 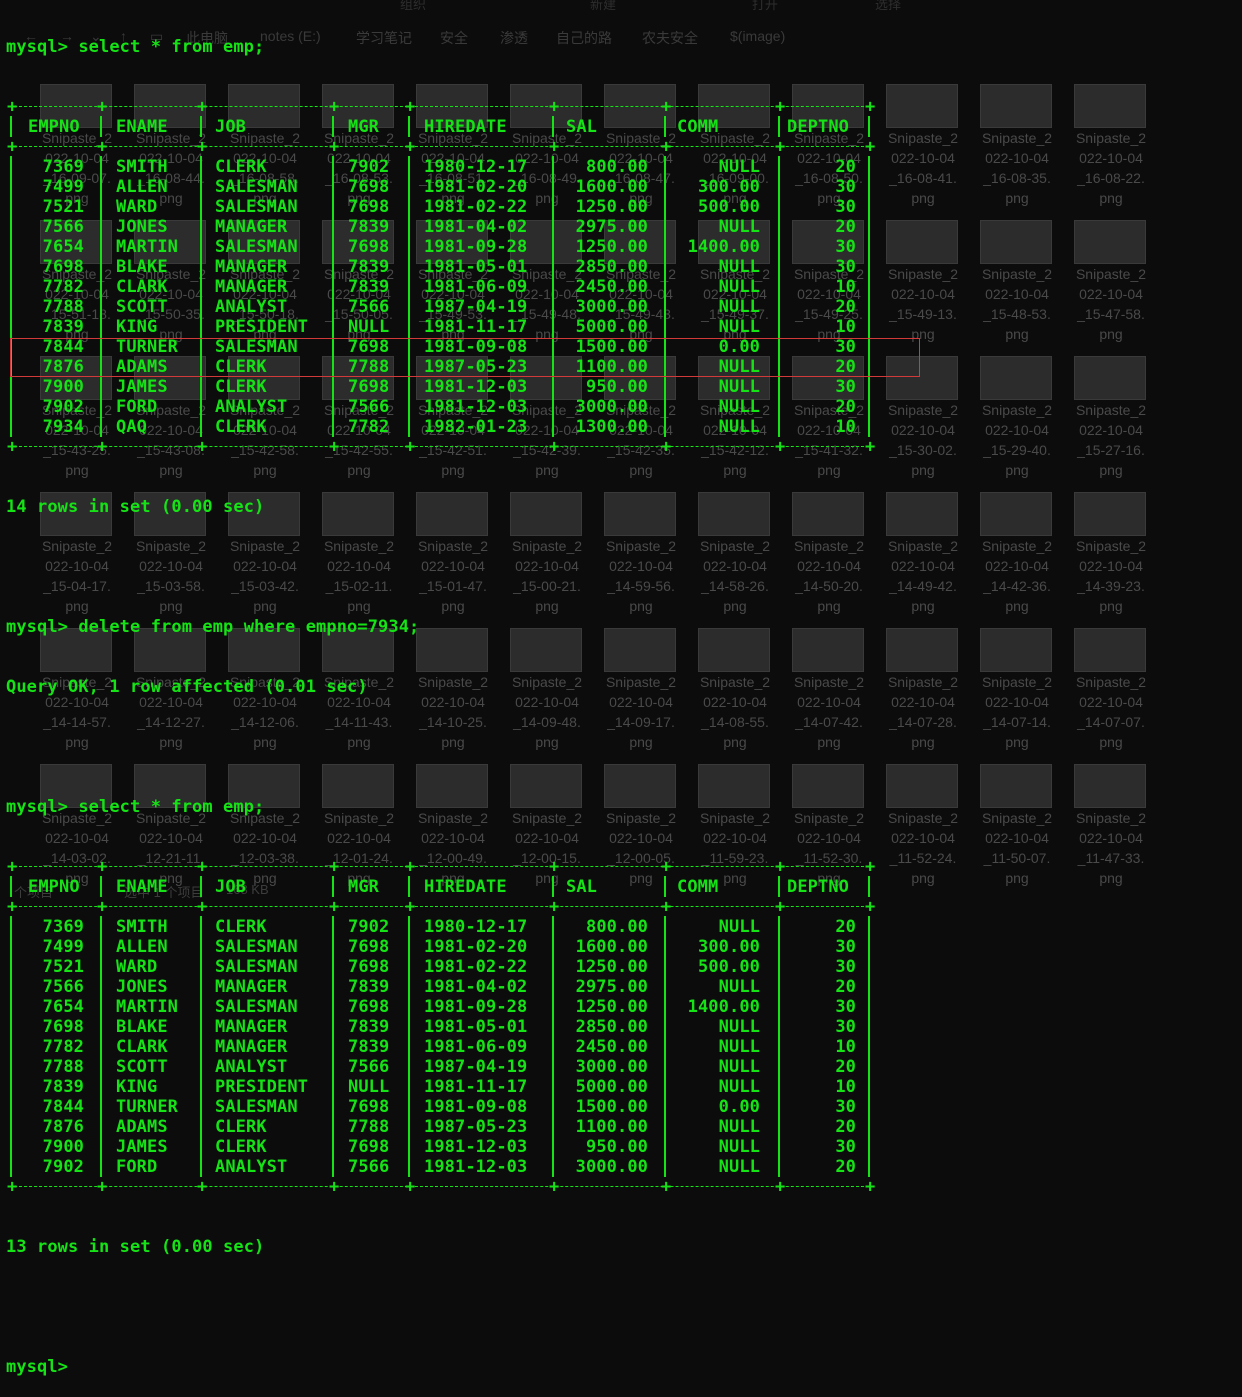 I want to click on file-thumbnail: Snipaste_2 022-10-04 _14-08-55. png, so click(x=735, y=696).